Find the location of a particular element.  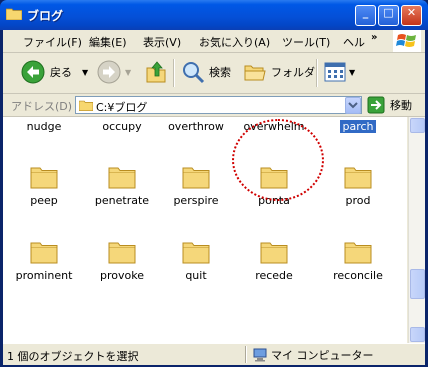

maximize-icon: □ is located at coordinates (388, 12).